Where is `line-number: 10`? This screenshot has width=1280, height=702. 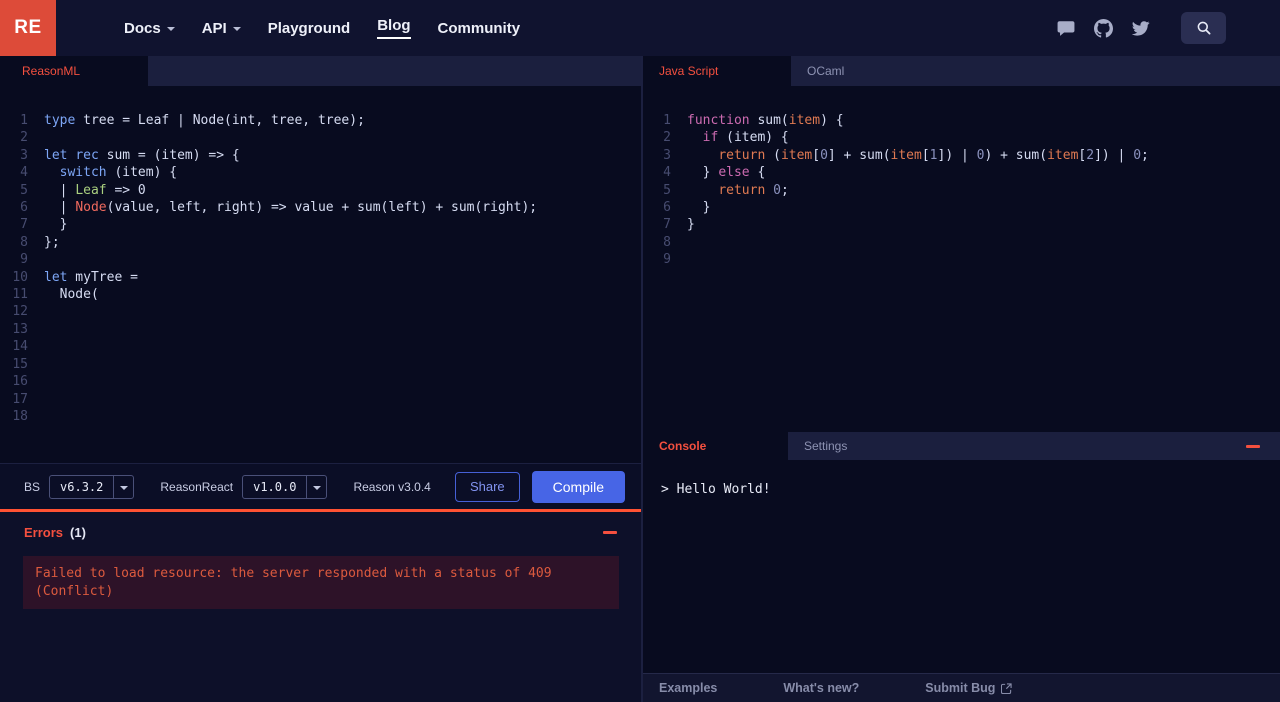 line-number: 10 is located at coordinates (20, 277).